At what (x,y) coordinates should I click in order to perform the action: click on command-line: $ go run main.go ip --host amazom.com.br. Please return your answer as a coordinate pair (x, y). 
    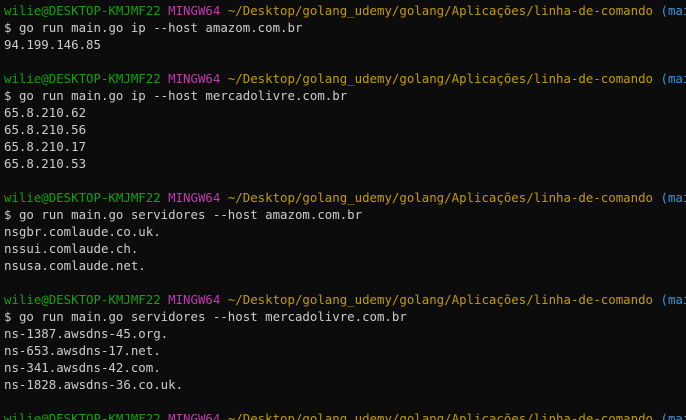
    Looking at the image, I should click on (345, 27).